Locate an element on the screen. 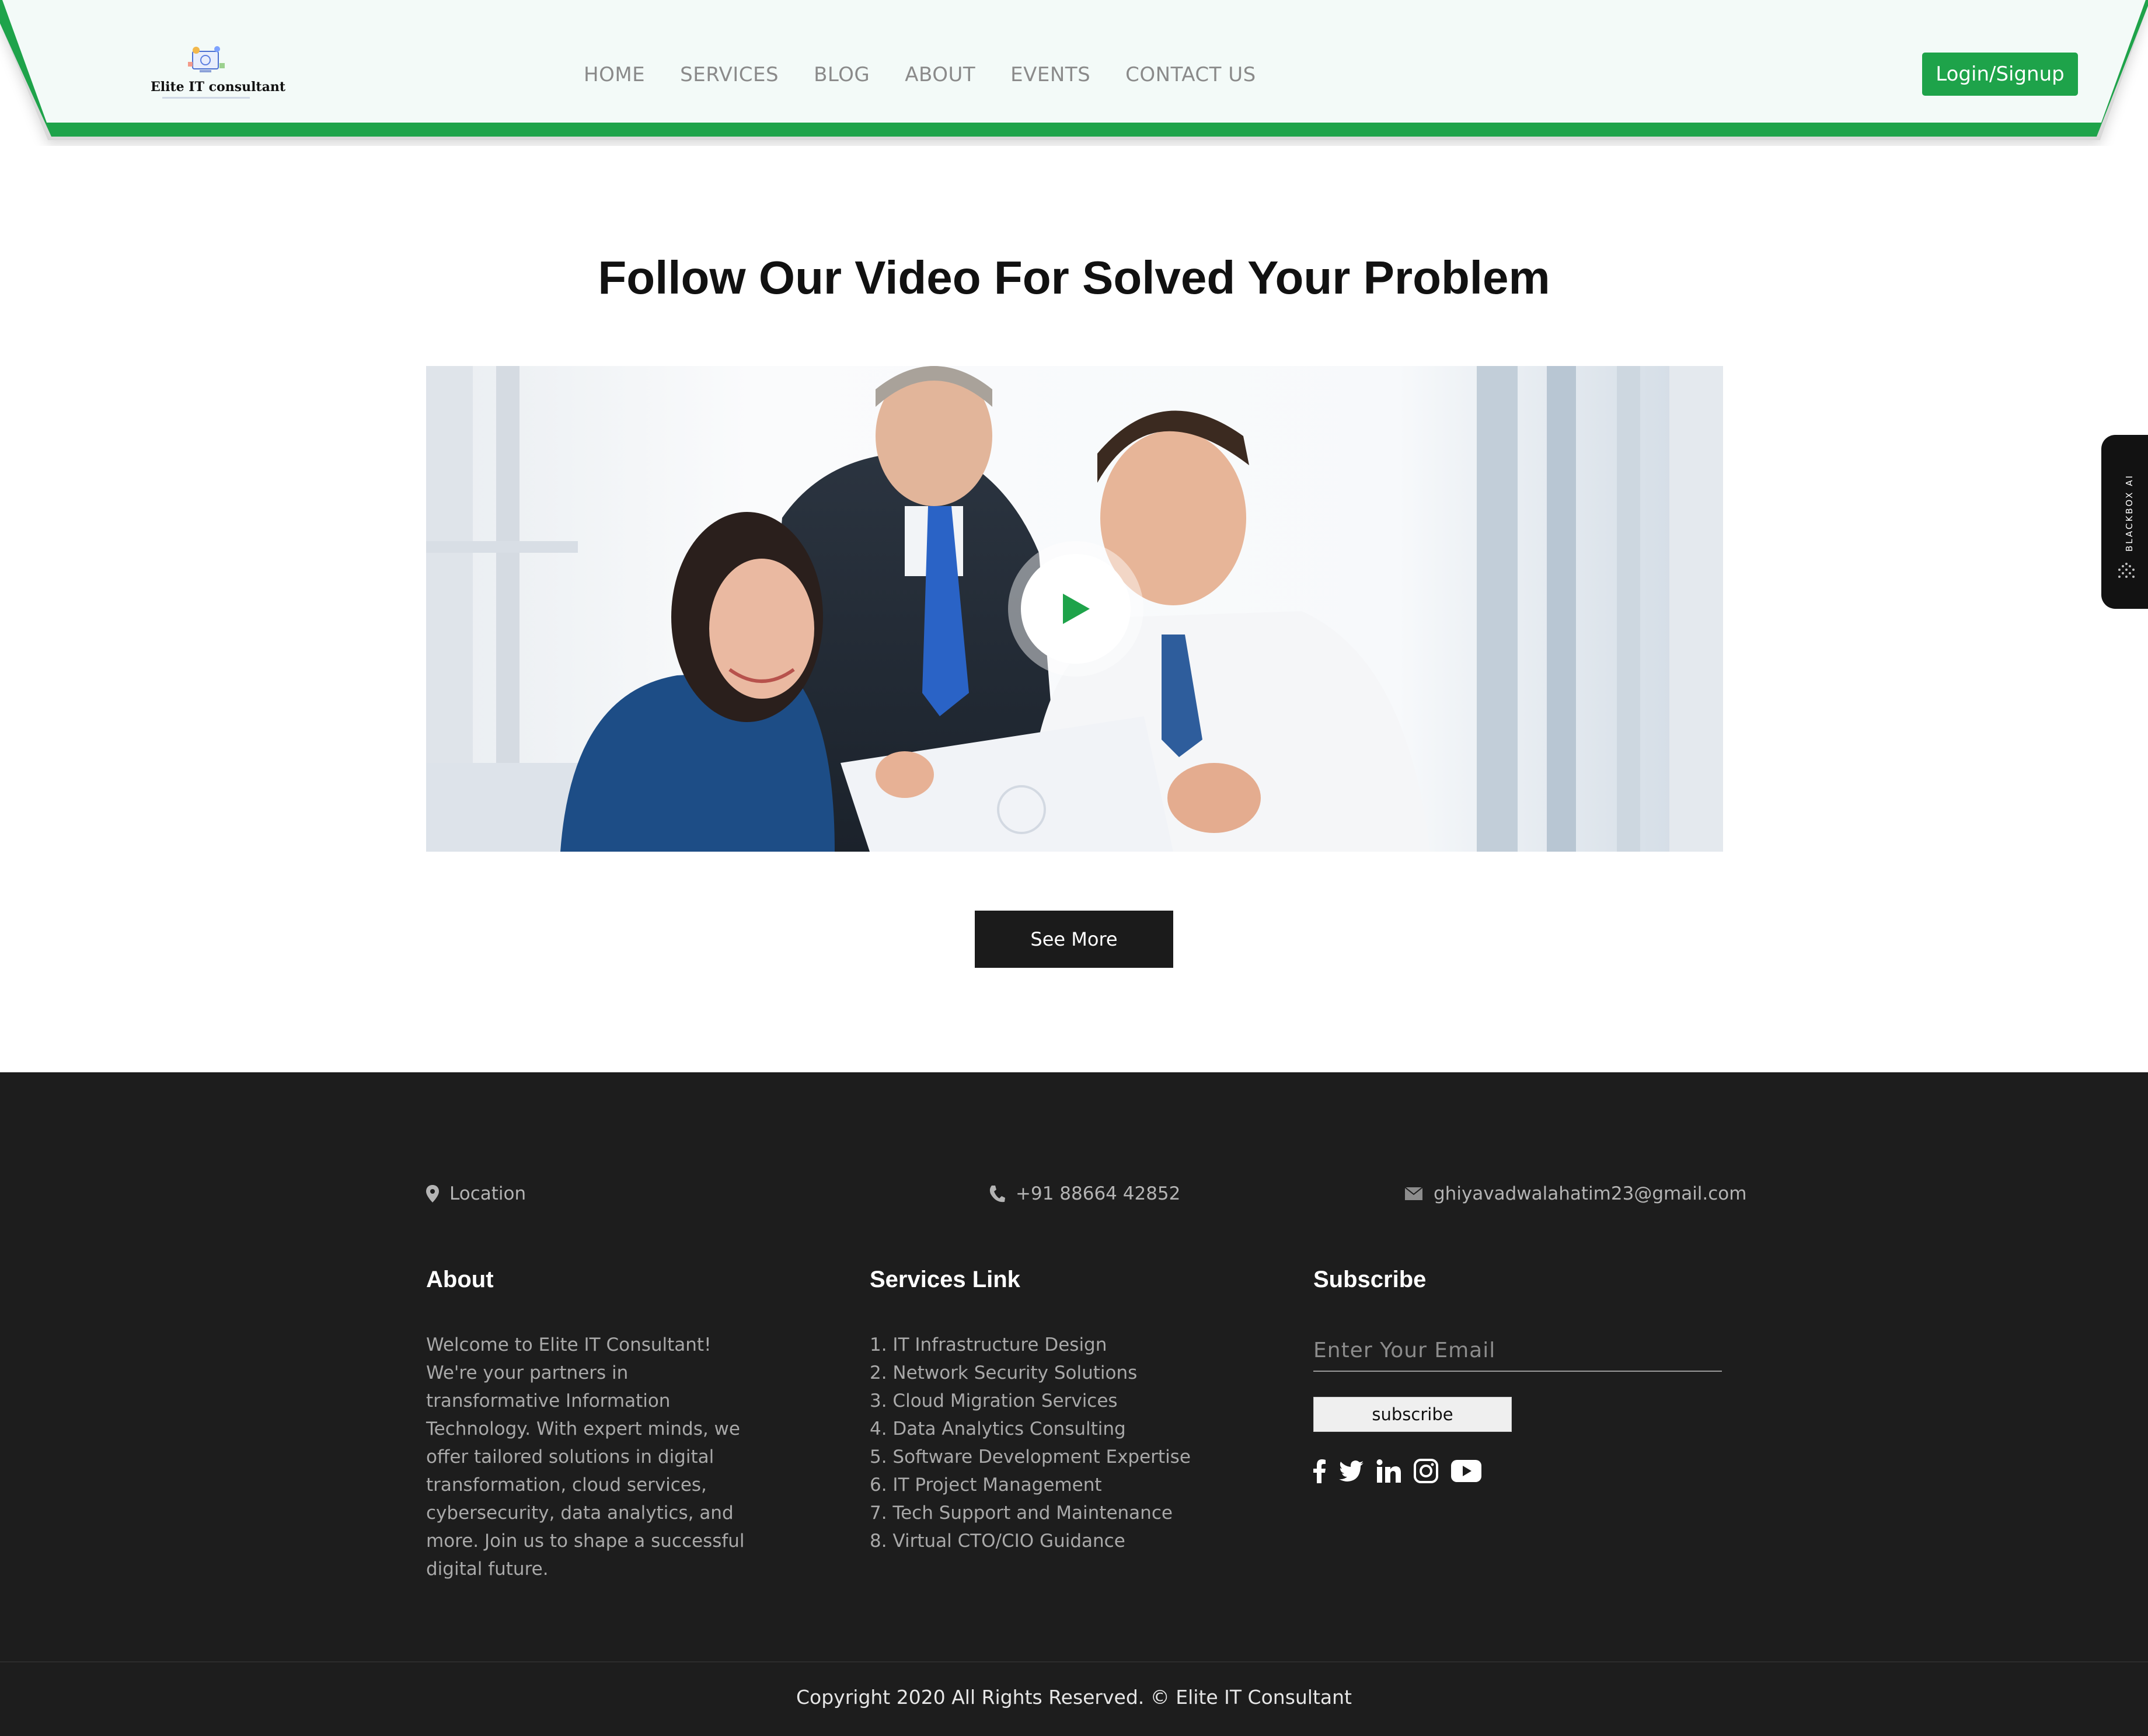  facebook-icon is located at coordinates (1319, 1471).